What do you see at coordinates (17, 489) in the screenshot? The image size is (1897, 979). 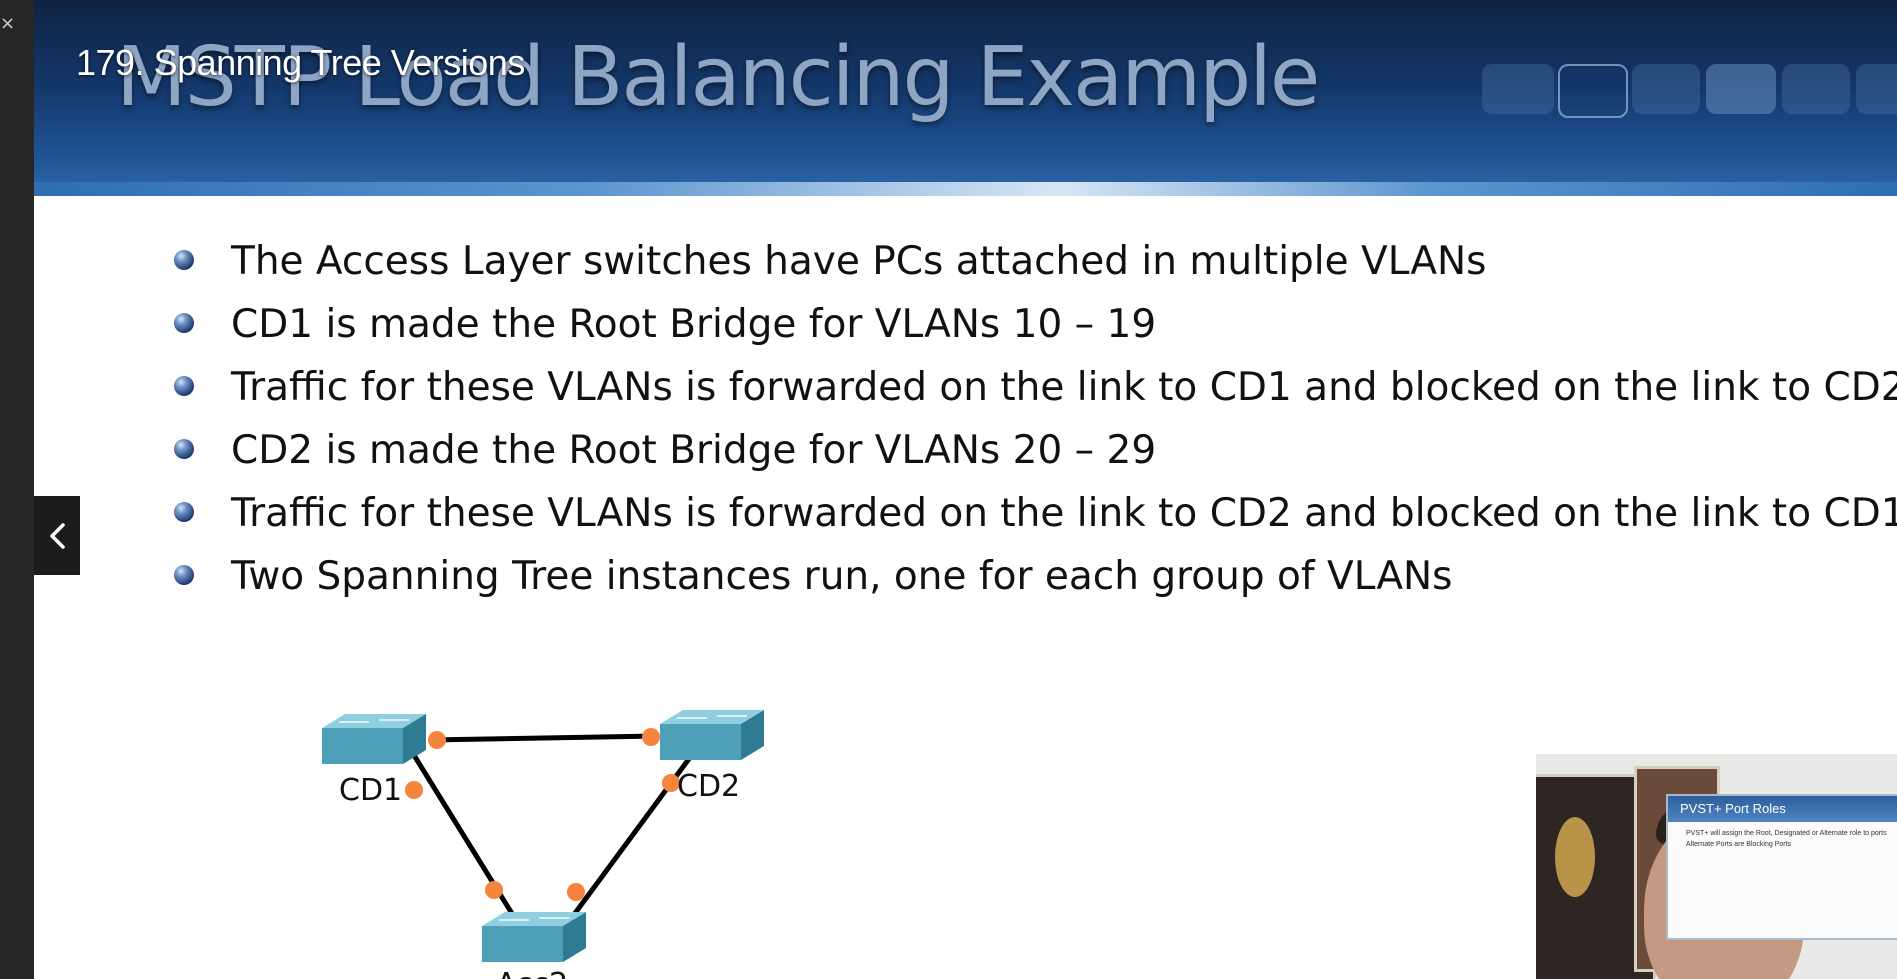 I see `left-rail: ×` at bounding box center [17, 489].